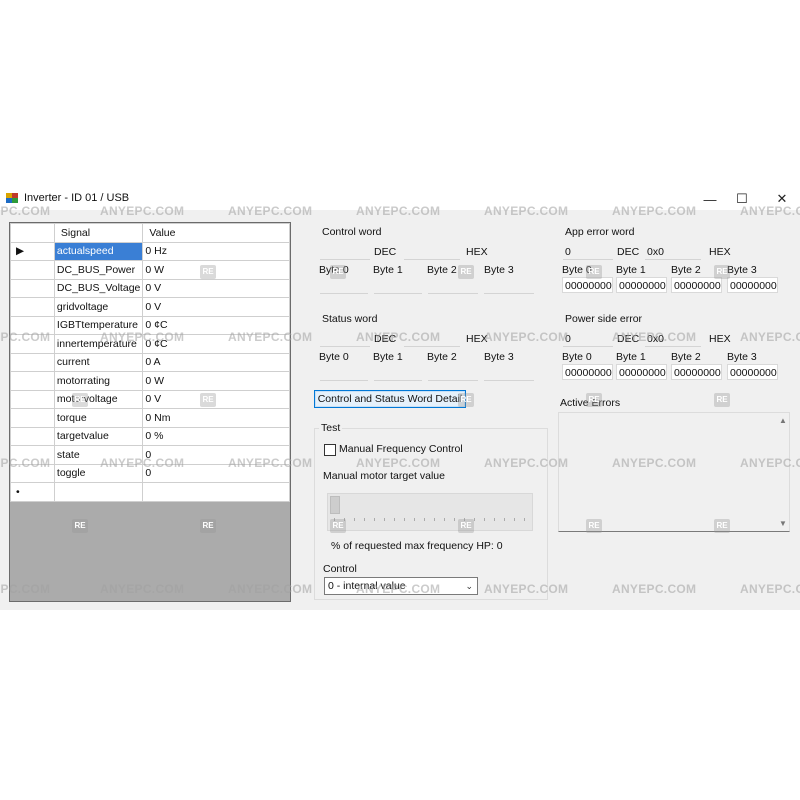  I want to click on table-row: gridvoltage 0 V, so click(150, 307).